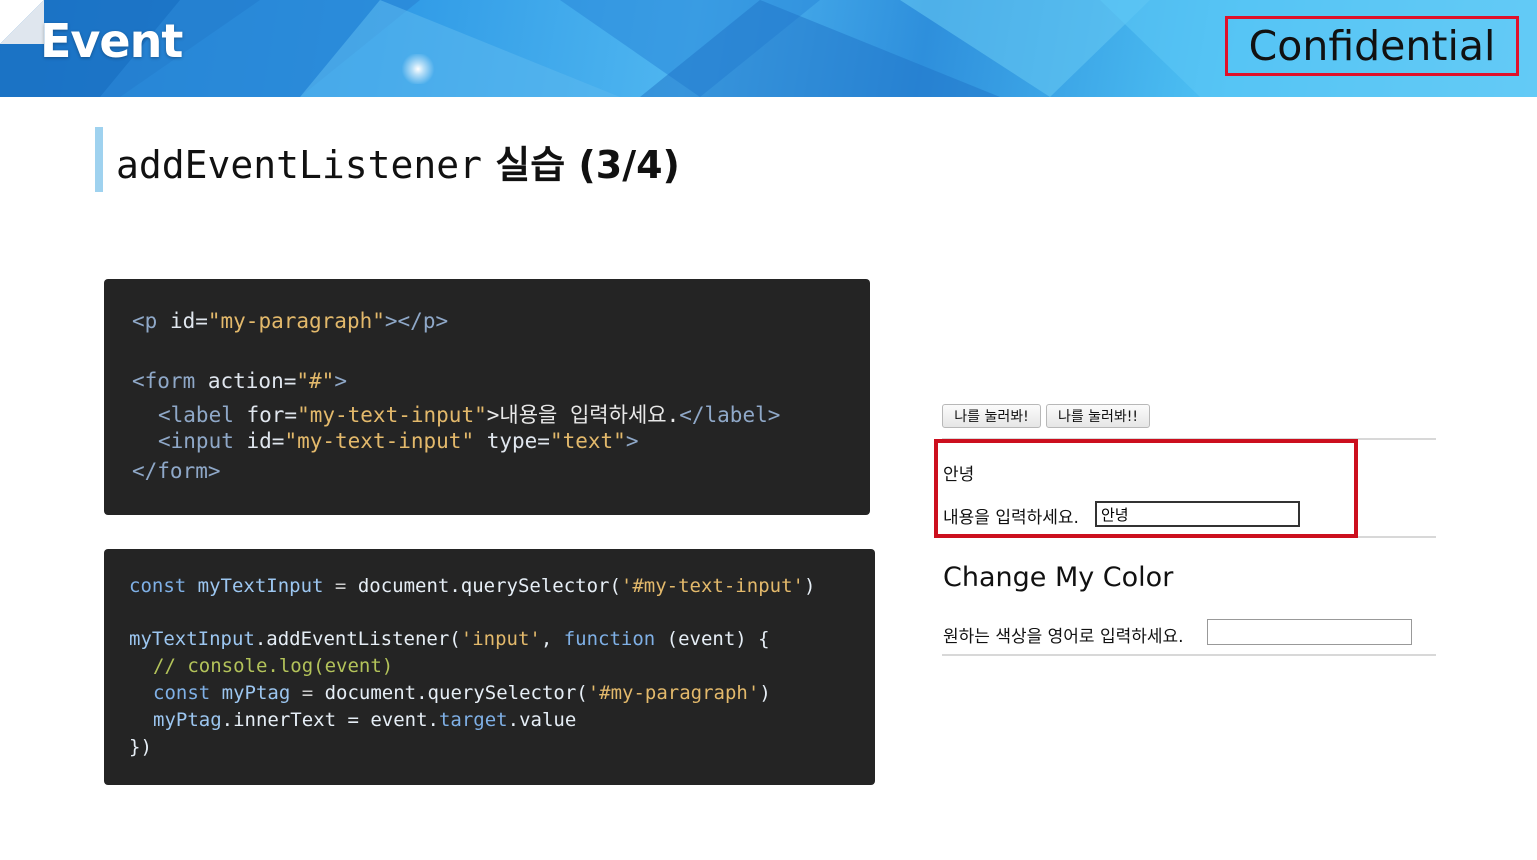 Image resolution: width=1537 pixels, height=860 pixels. I want to click on code-token: <p, so click(145, 321).